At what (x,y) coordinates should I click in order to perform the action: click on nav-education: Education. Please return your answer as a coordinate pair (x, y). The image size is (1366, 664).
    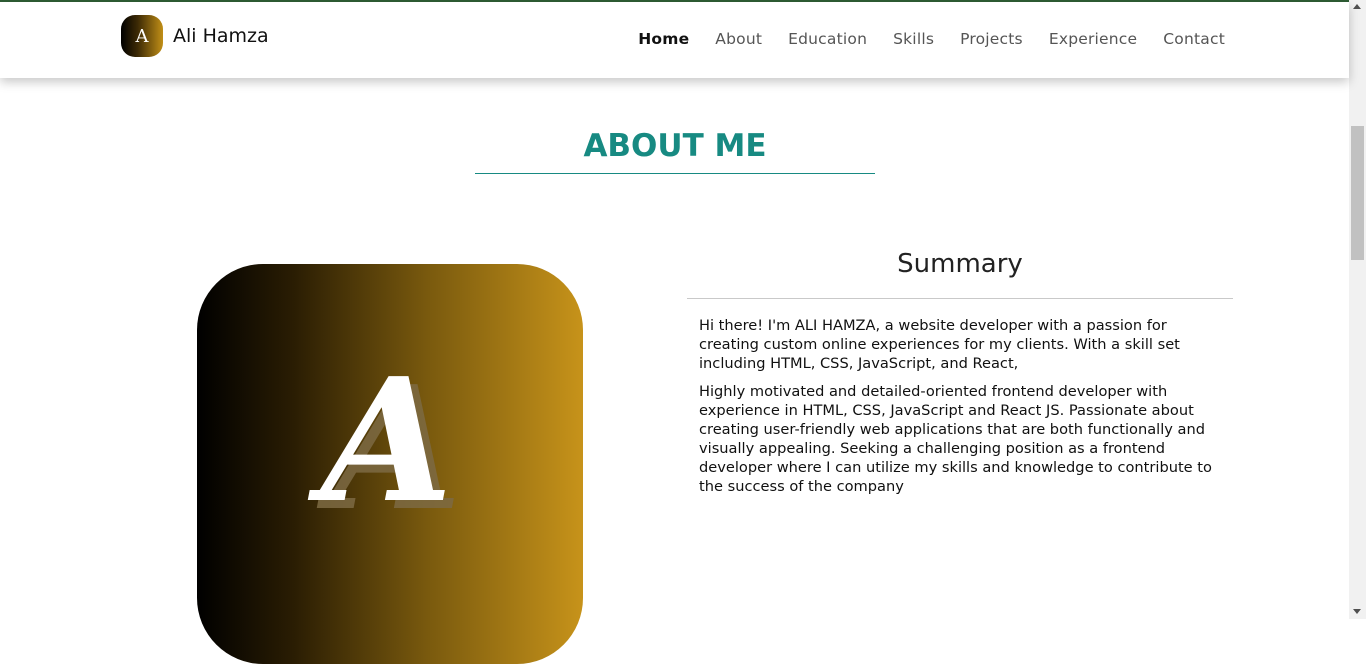
    Looking at the image, I should click on (827, 39).